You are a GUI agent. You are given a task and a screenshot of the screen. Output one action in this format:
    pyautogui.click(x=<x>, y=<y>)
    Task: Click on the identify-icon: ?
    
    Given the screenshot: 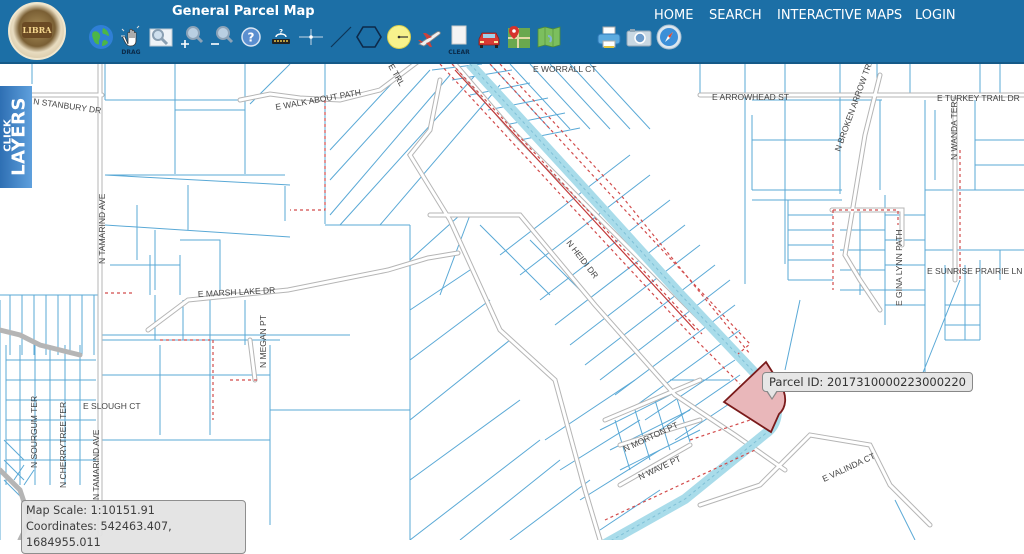 What is the action you would take?
    pyautogui.click(x=281, y=36)
    